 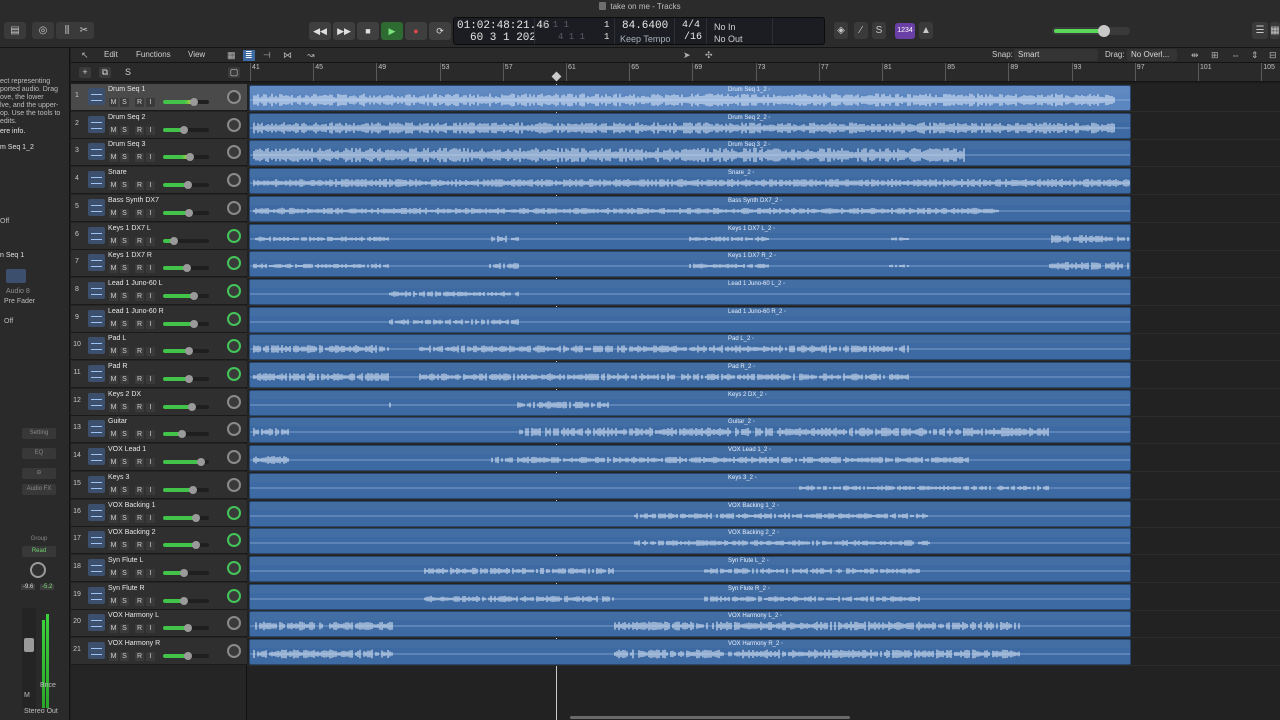 I want to click on track-header: 14 VOX Lead 1 M S R I, so click(x=159, y=457).